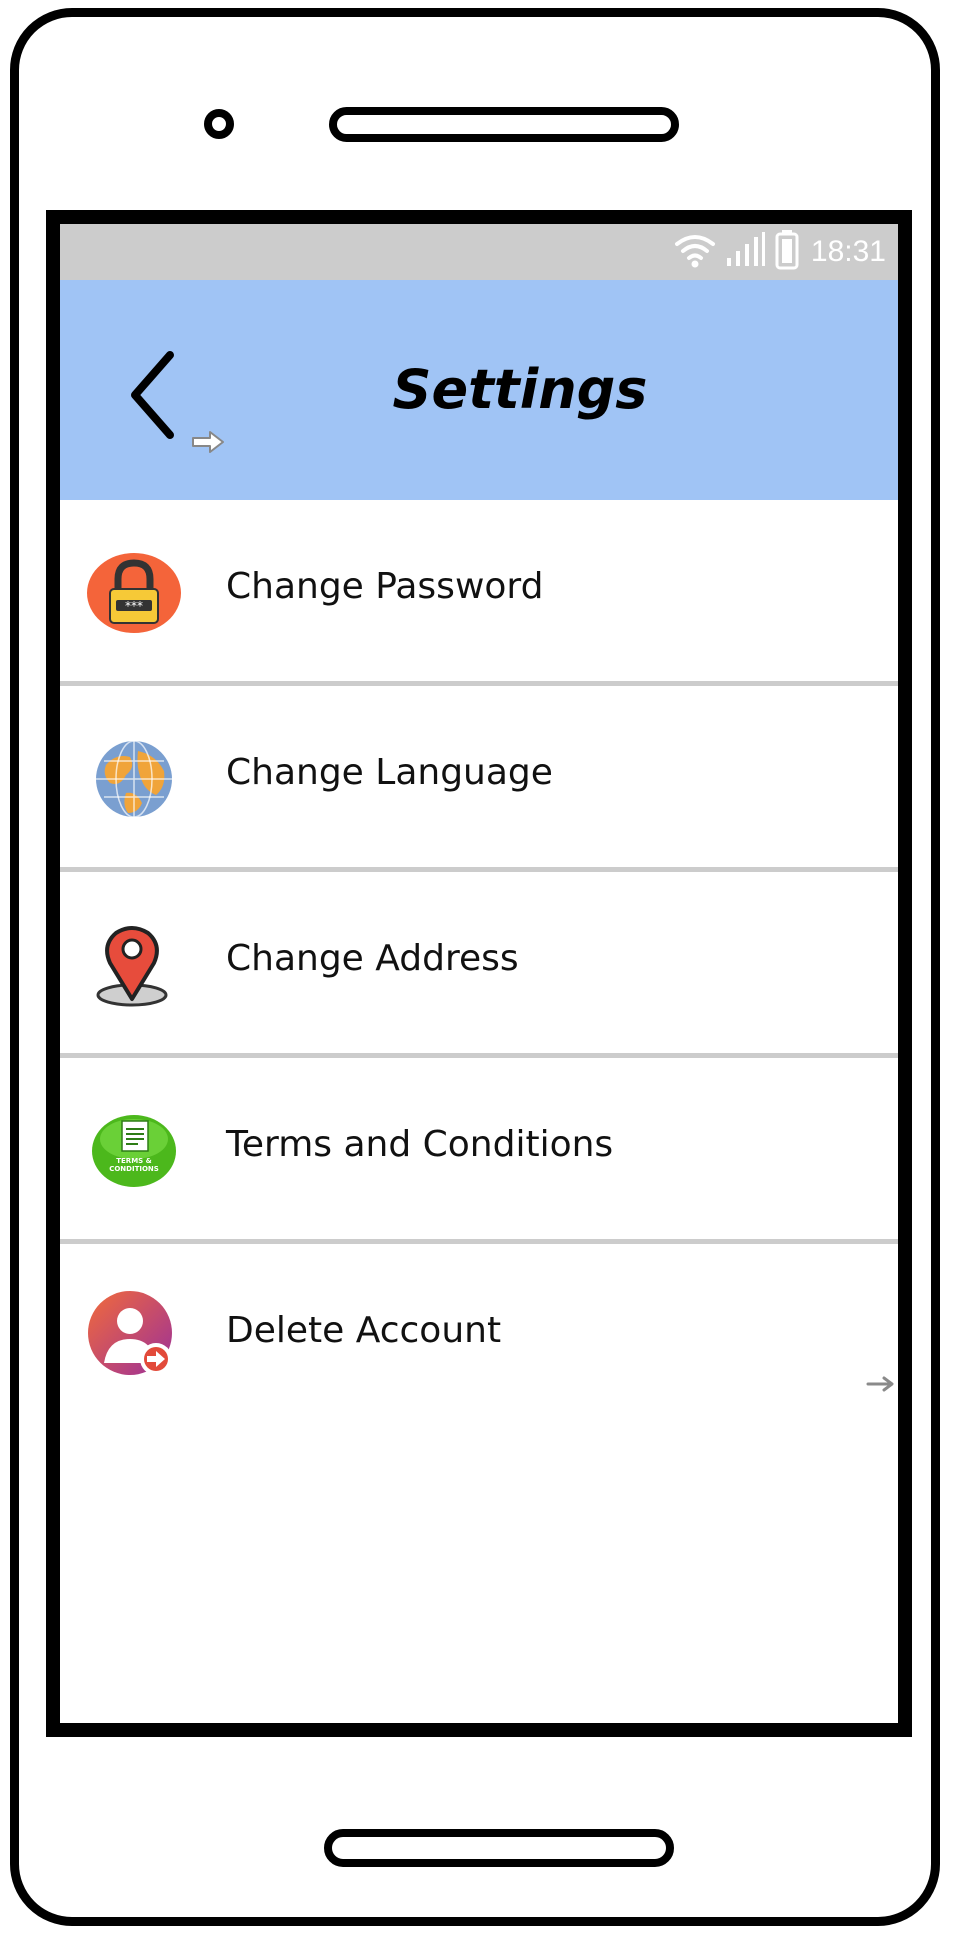  What do you see at coordinates (746, 252) in the screenshot?
I see `signal-icon` at bounding box center [746, 252].